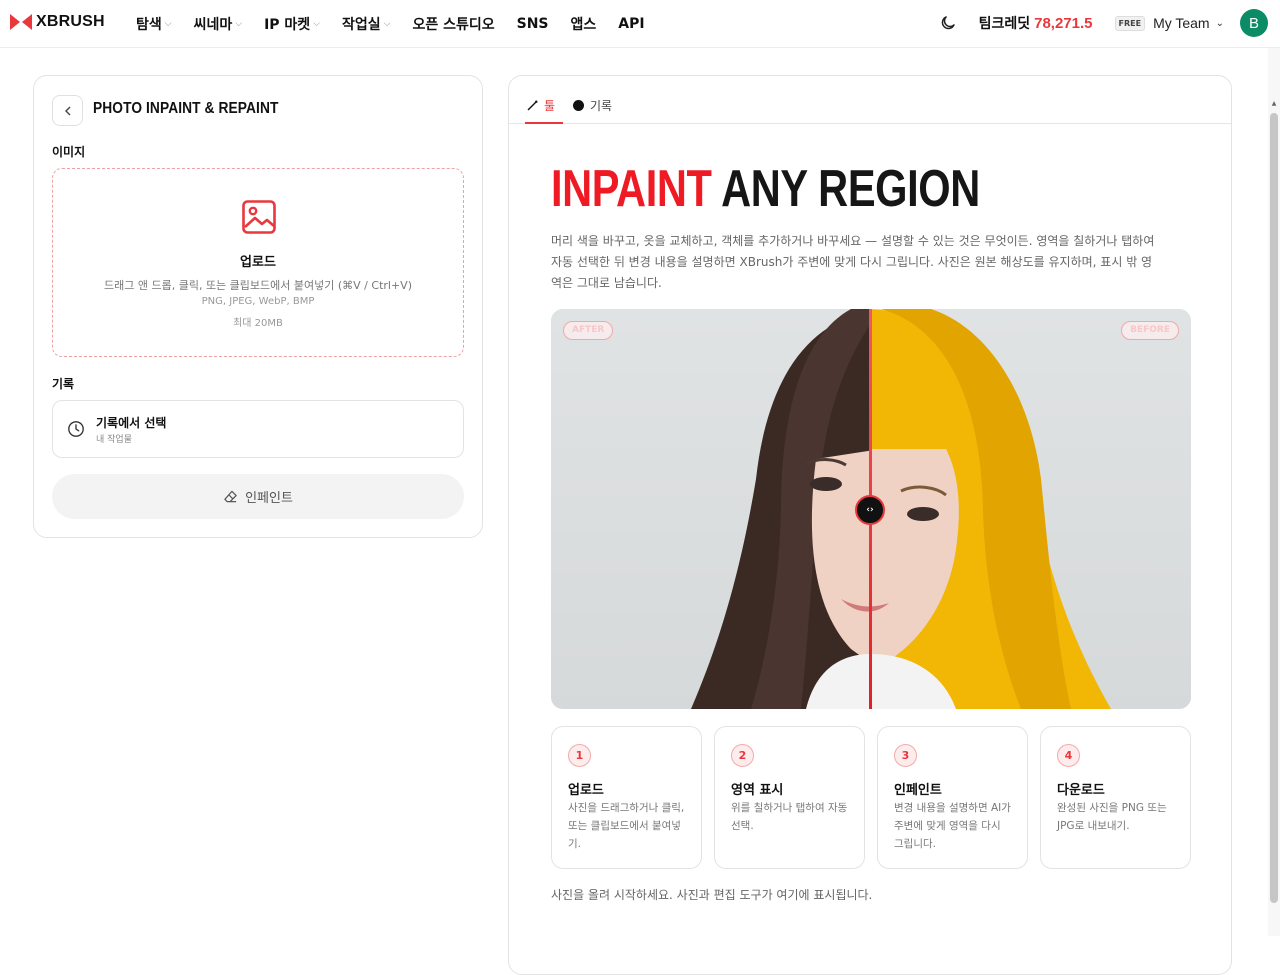 The width and height of the screenshot is (1280, 975). Describe the element at coordinates (1220, 23) in the screenshot. I see `chevron-down-icon: ⌄` at that location.